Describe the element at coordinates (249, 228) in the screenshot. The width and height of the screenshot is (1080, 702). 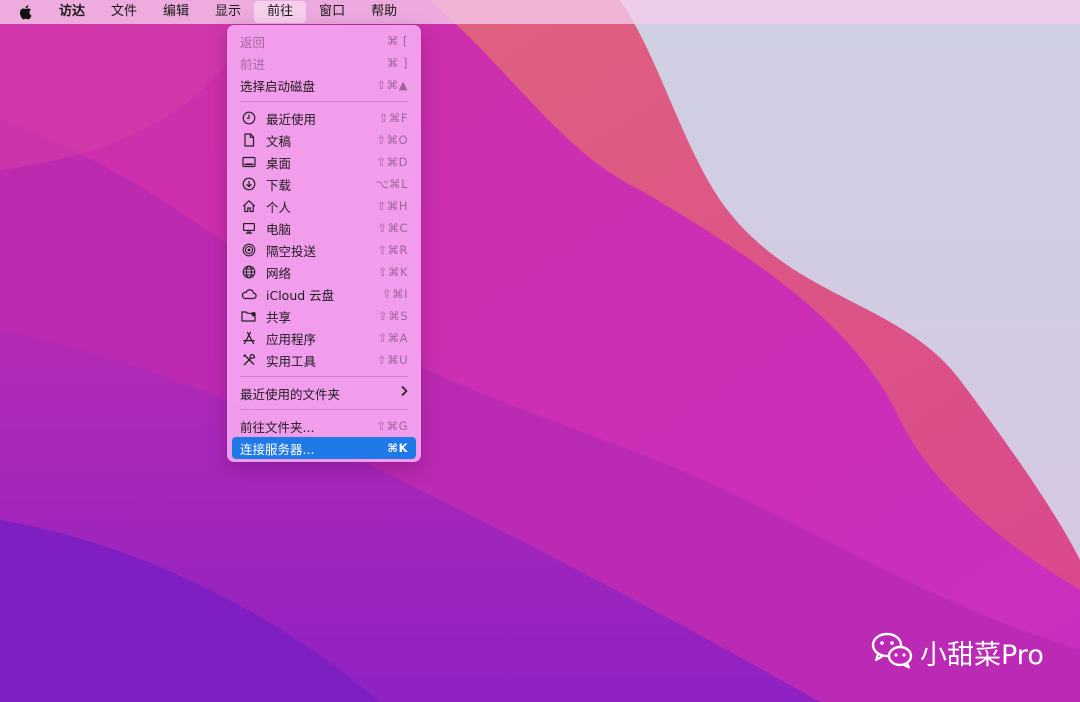
I see `computer-icon` at that location.